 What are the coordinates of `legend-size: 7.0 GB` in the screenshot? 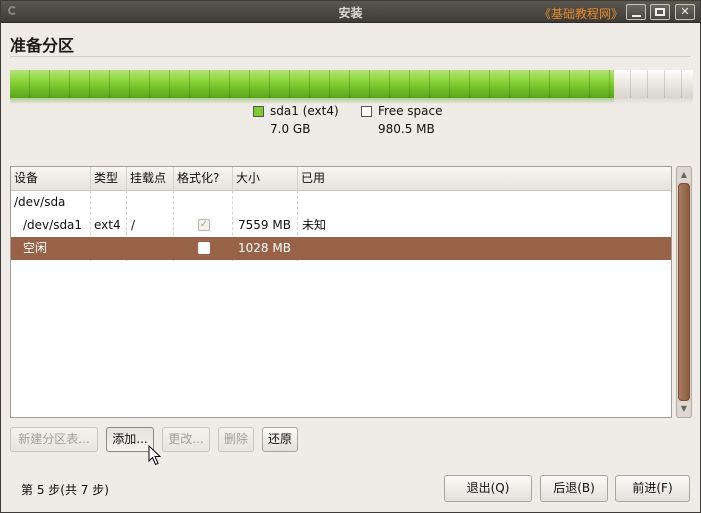 It's located at (290, 129).